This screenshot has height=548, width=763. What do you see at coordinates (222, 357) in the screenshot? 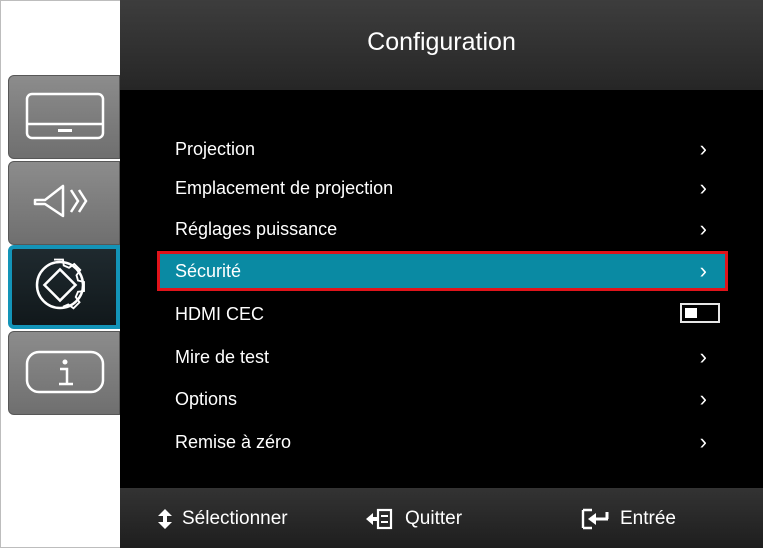
I see `menu-item-label: Mire de test` at bounding box center [222, 357].